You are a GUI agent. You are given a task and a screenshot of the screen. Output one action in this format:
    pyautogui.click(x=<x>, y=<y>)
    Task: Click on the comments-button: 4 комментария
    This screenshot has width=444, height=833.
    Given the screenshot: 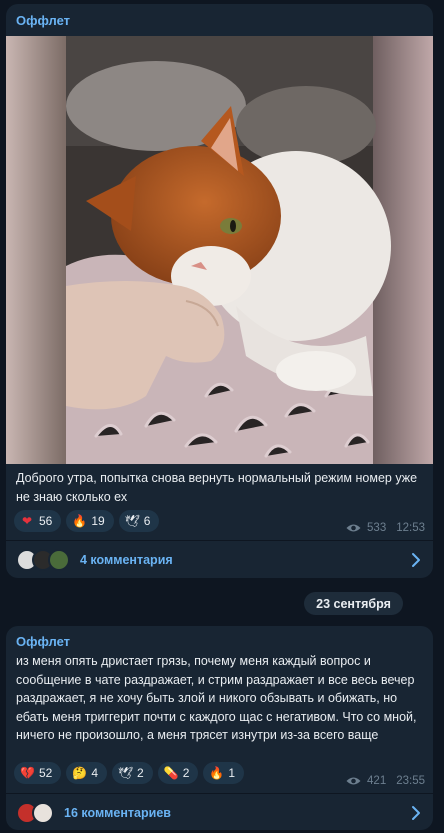 What is the action you would take?
    pyautogui.click(x=219, y=559)
    